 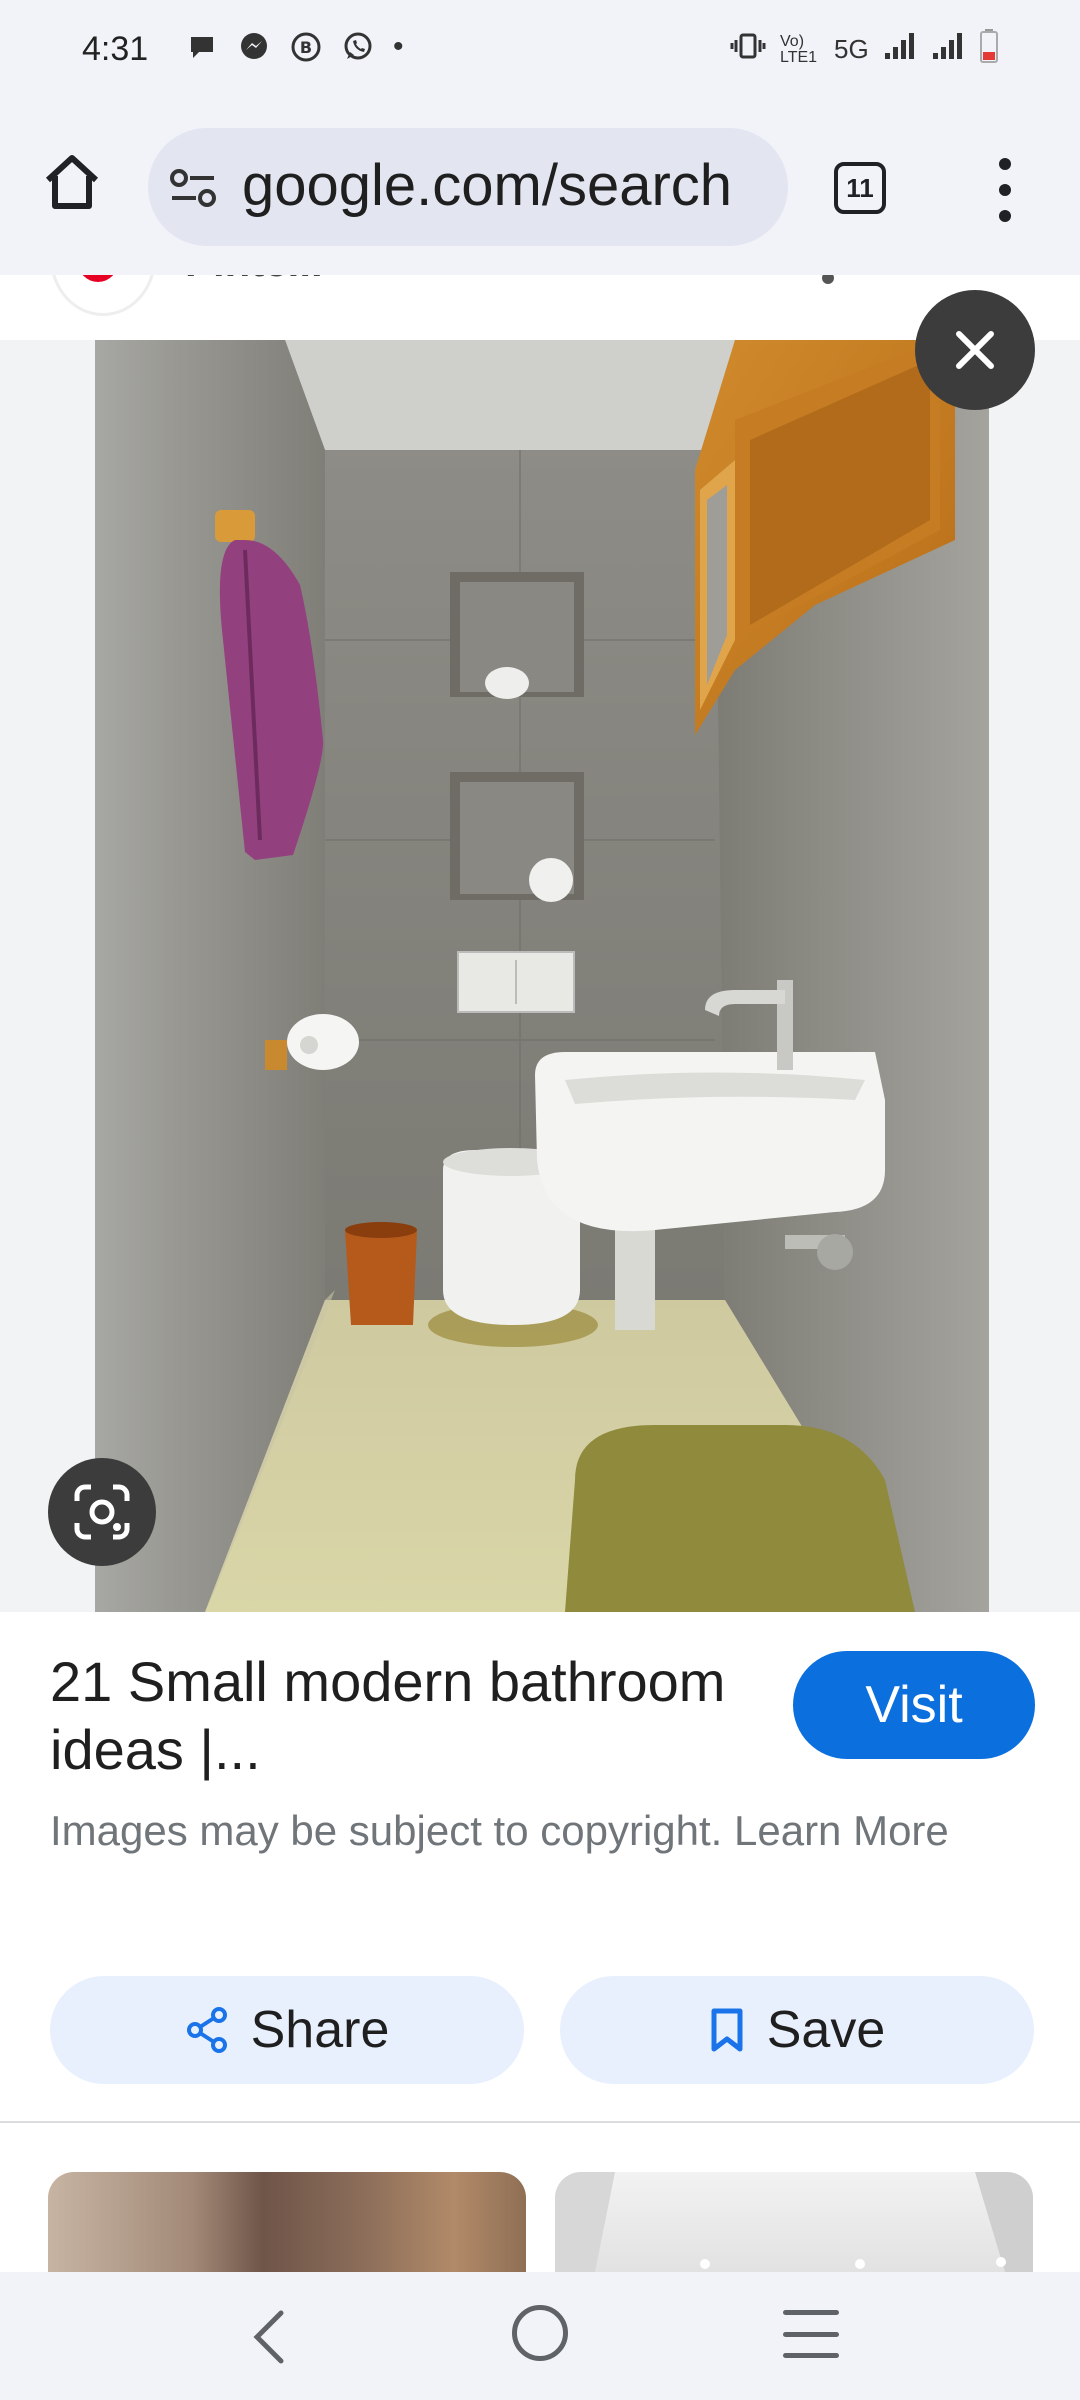 What do you see at coordinates (202, 47) in the screenshot?
I see `chat-bubble-icon` at bounding box center [202, 47].